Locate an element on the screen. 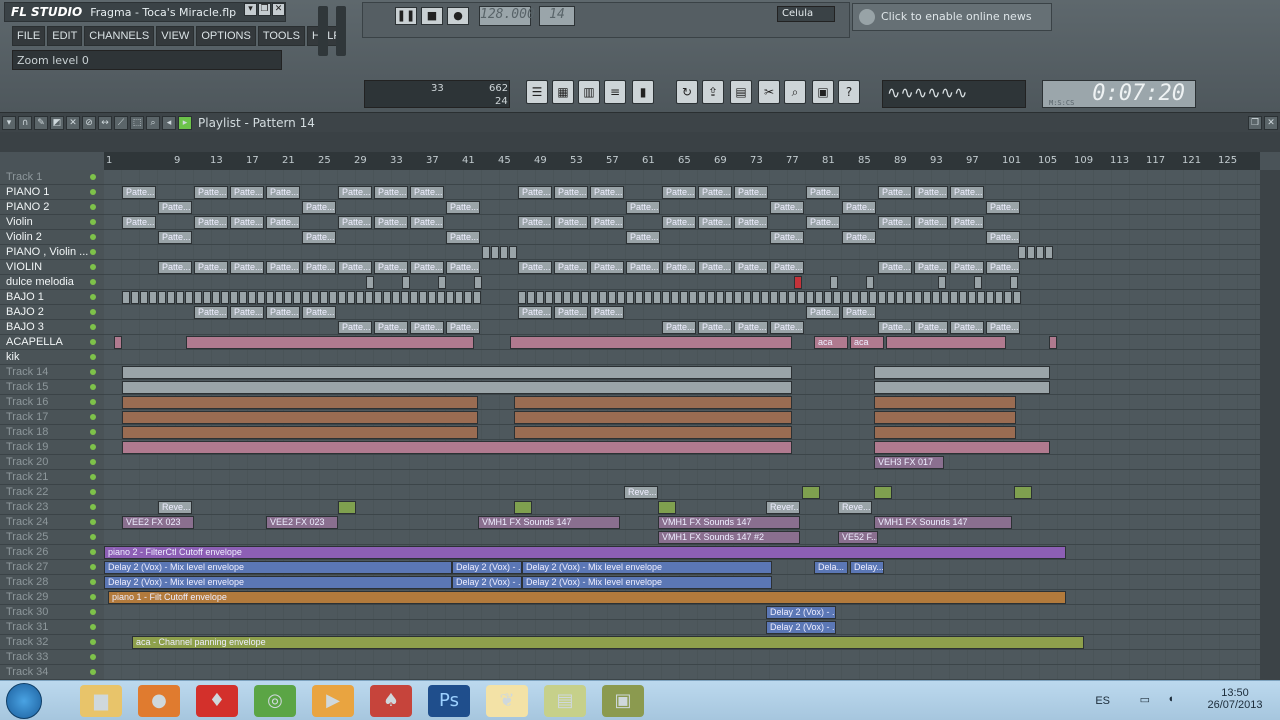  menu-tools: TOOLS is located at coordinates (281, 36).